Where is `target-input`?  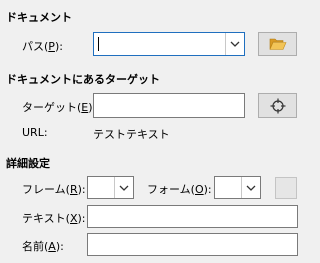
target-input is located at coordinates (169, 105).